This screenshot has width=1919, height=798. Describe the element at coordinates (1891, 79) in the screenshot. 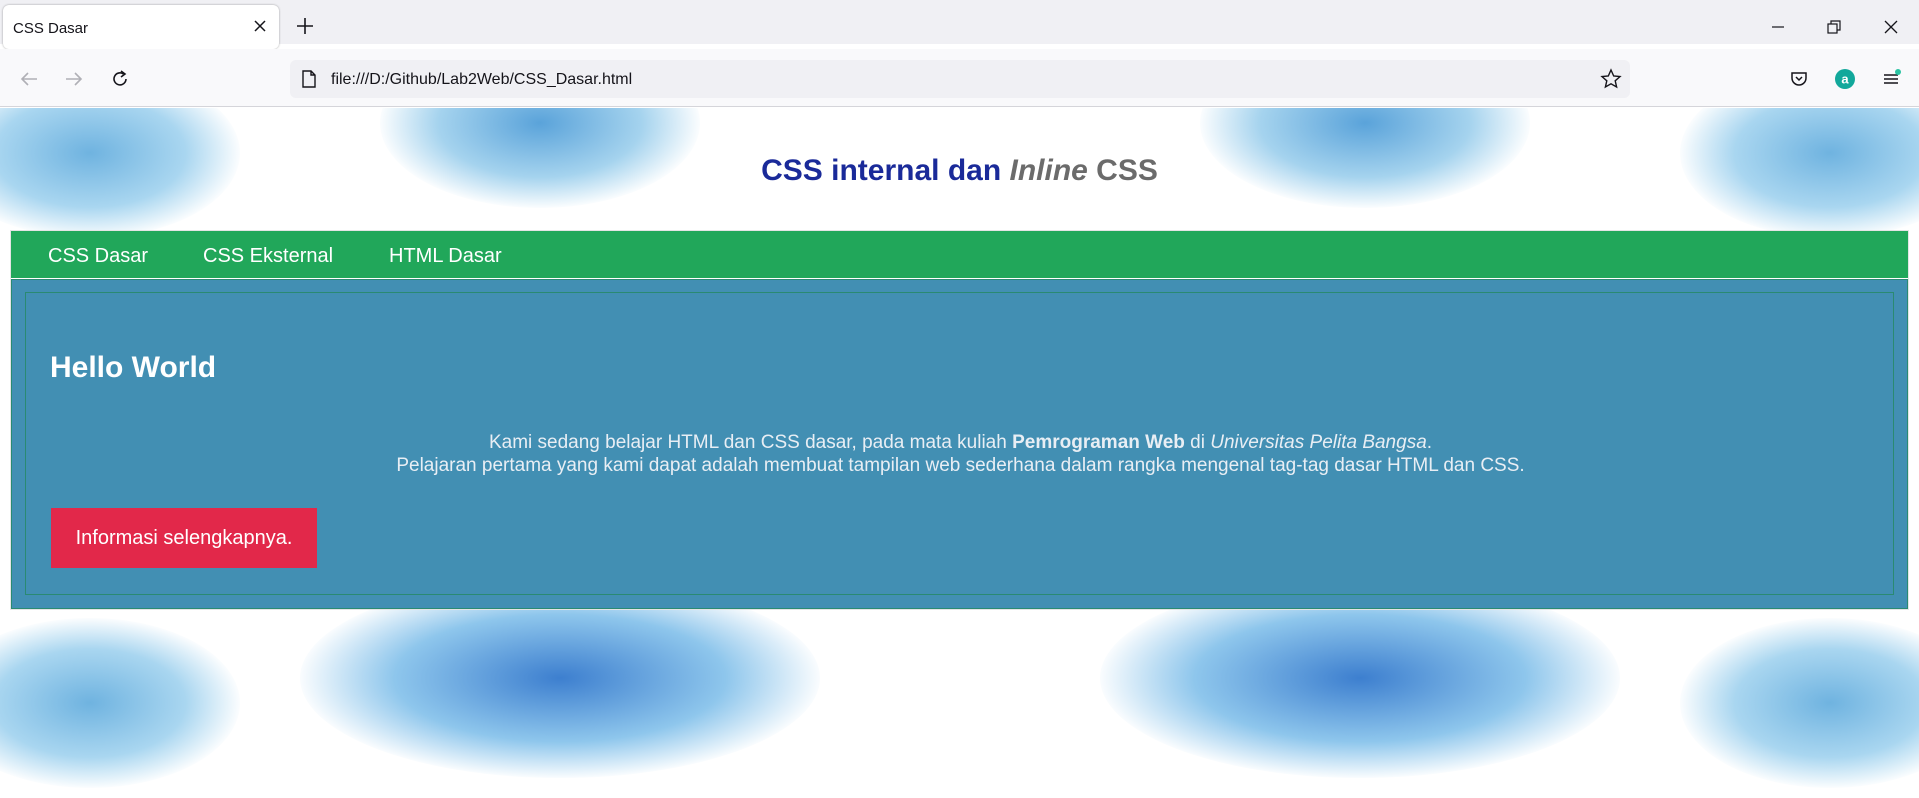

I see `menu-hamburger-icon` at that location.